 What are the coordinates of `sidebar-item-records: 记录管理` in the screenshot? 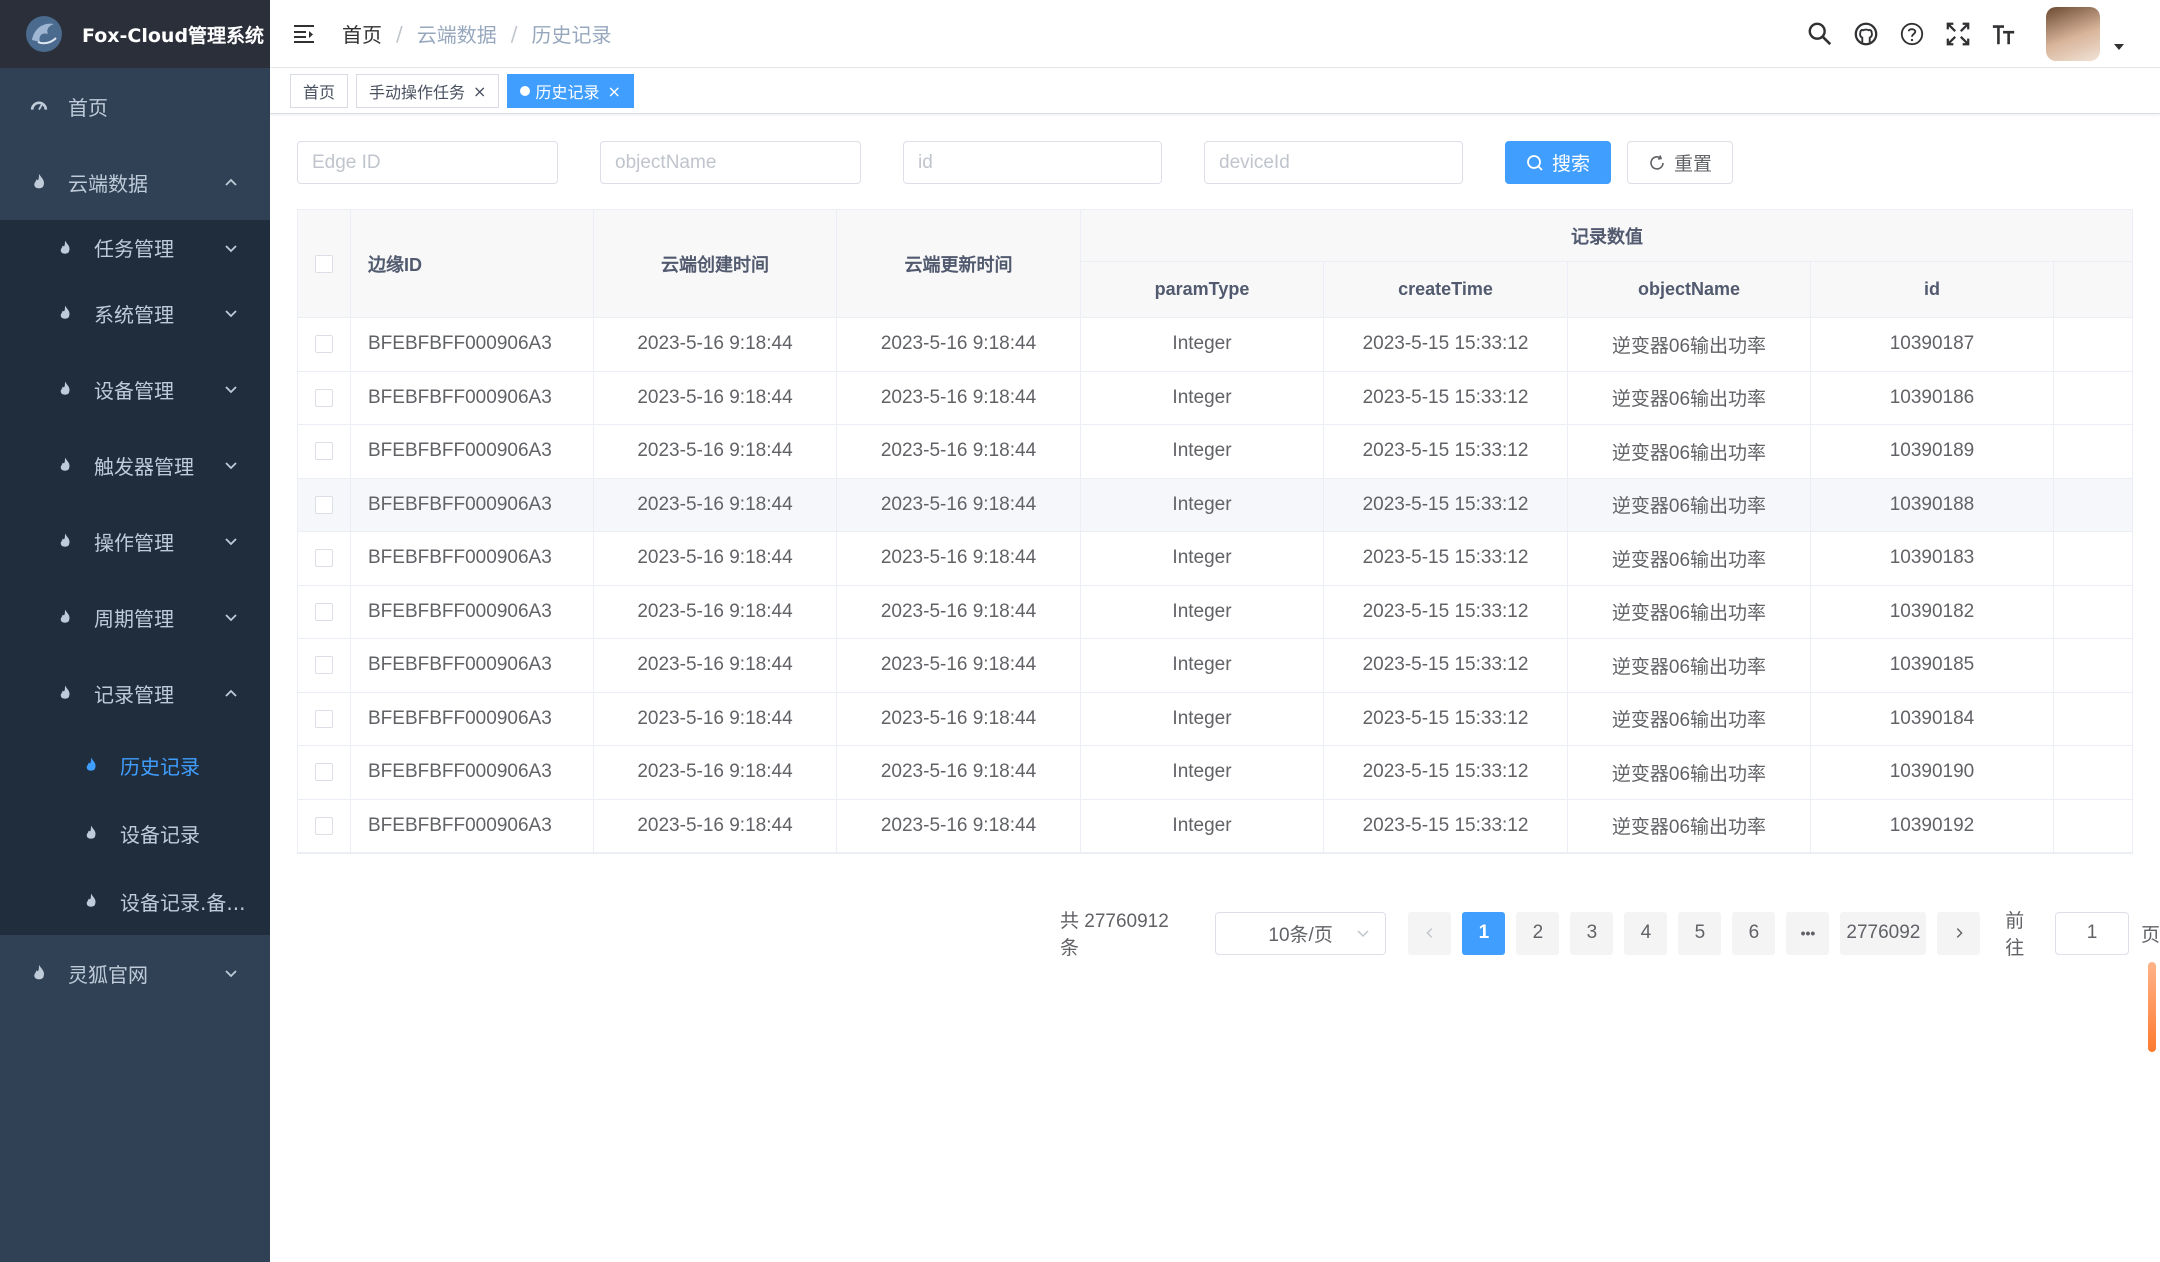 It's located at (135, 693).